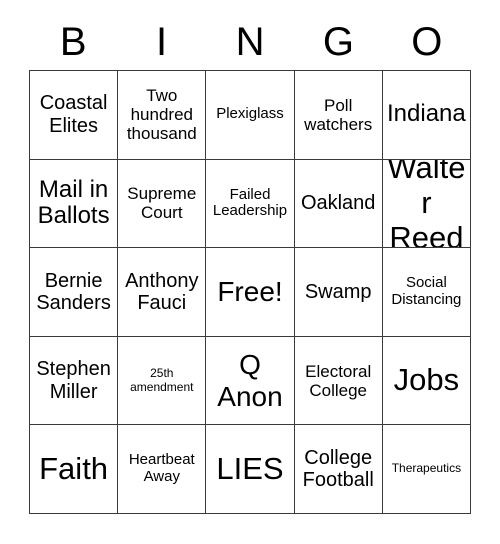 Image resolution: width=500 pixels, height=544 pixels. Describe the element at coordinates (427, 42) in the screenshot. I see `header-letter-o: O` at that location.